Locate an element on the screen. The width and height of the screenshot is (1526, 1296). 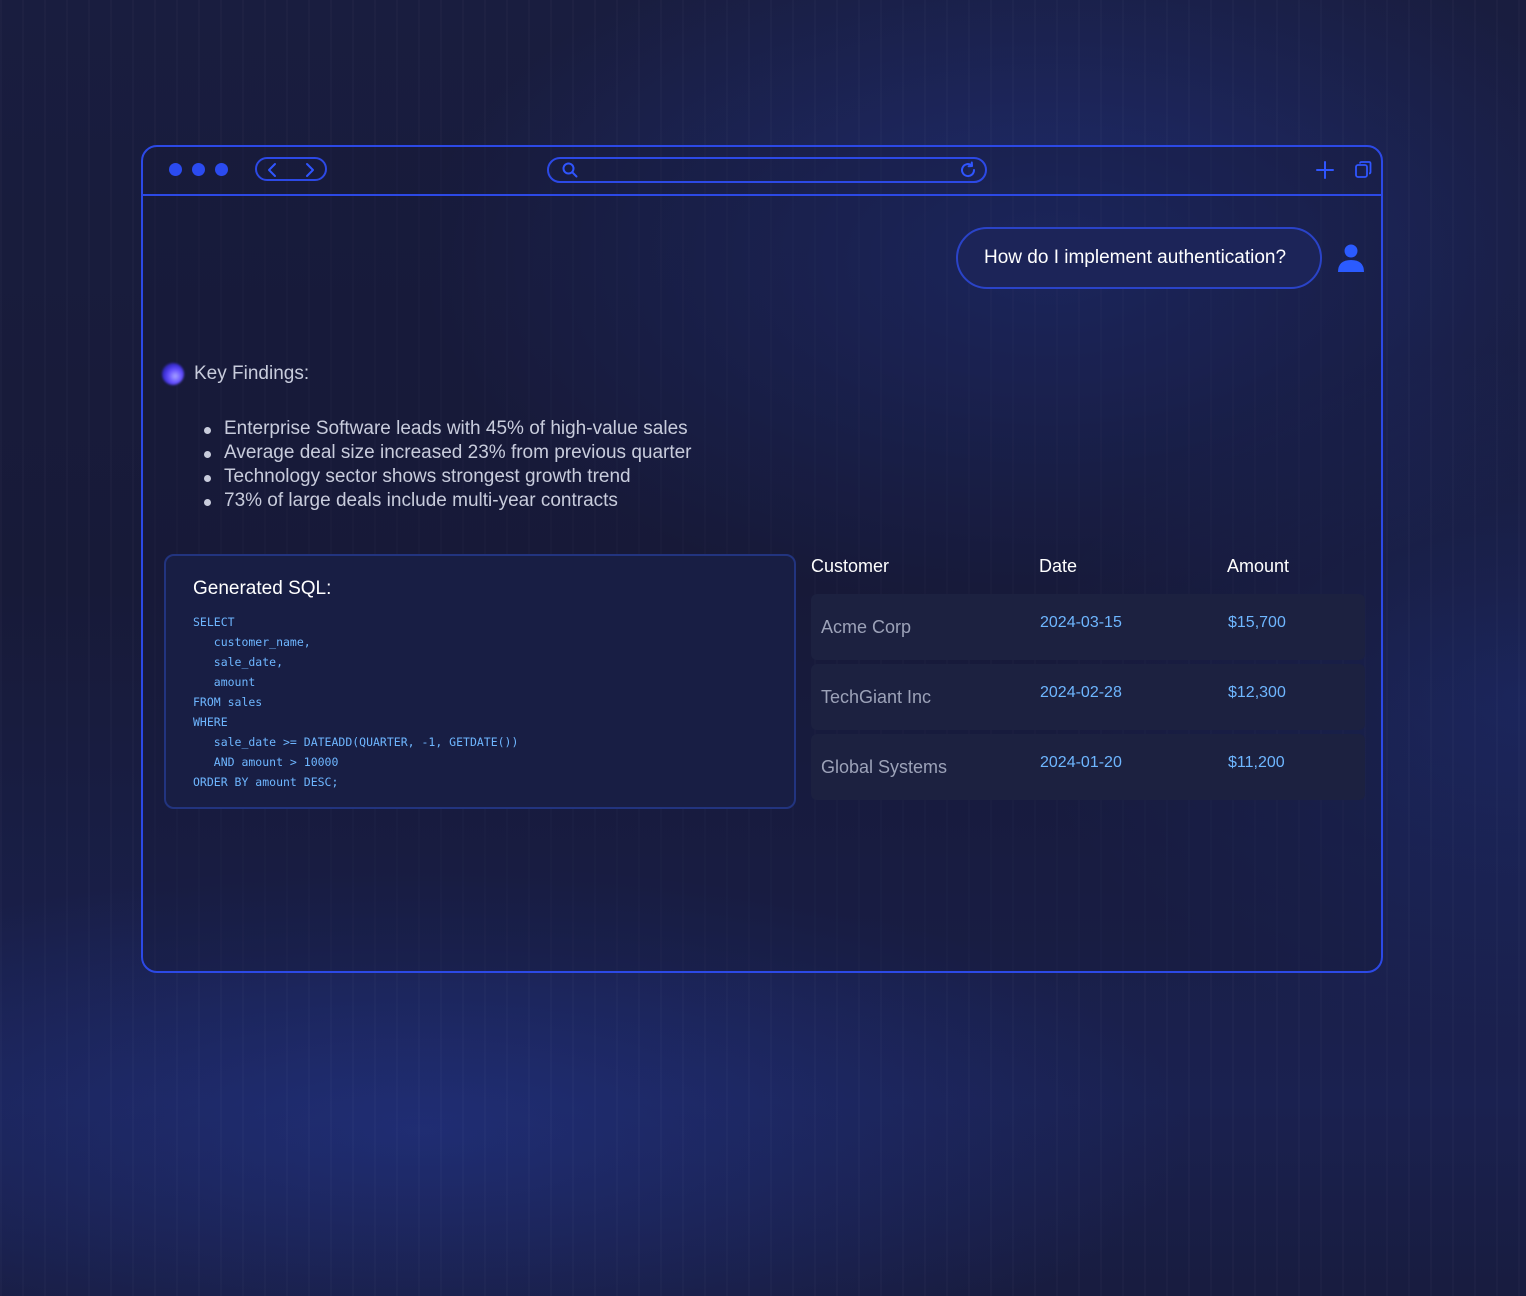
window-dot-maximize is located at coordinates (221, 169).